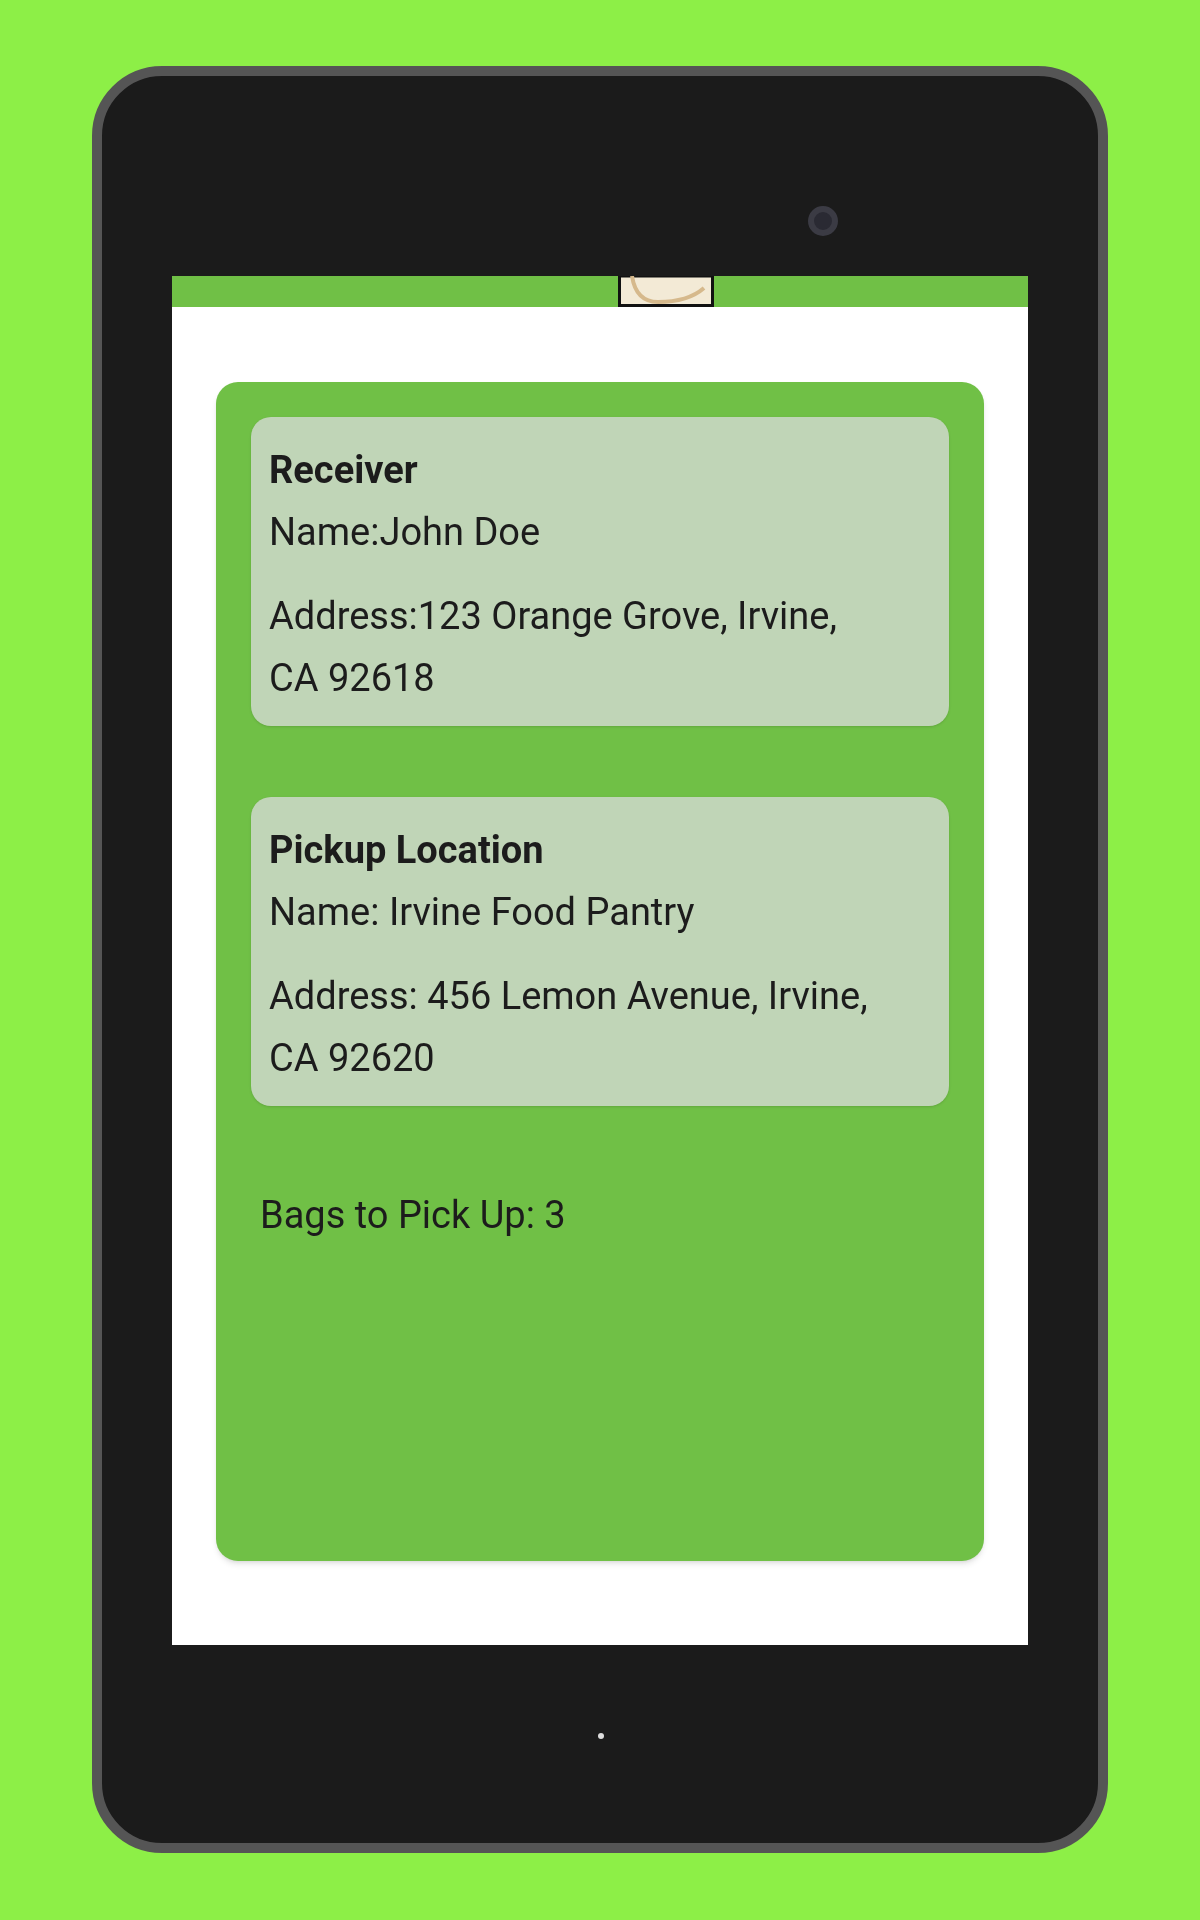  I want to click on camera-icon, so click(823, 221).